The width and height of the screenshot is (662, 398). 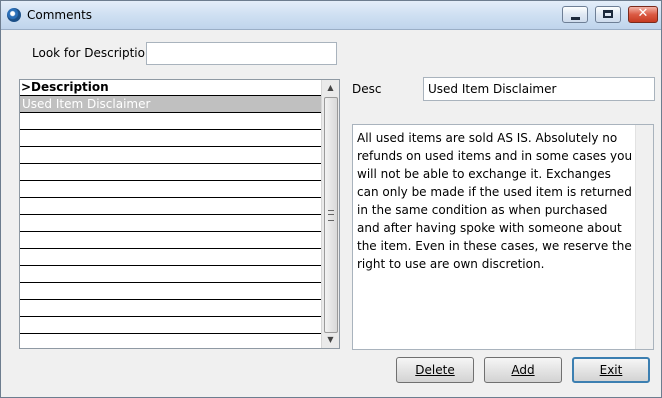 I want to click on scroll-down-arrow-icon: ▼, so click(x=330, y=340).